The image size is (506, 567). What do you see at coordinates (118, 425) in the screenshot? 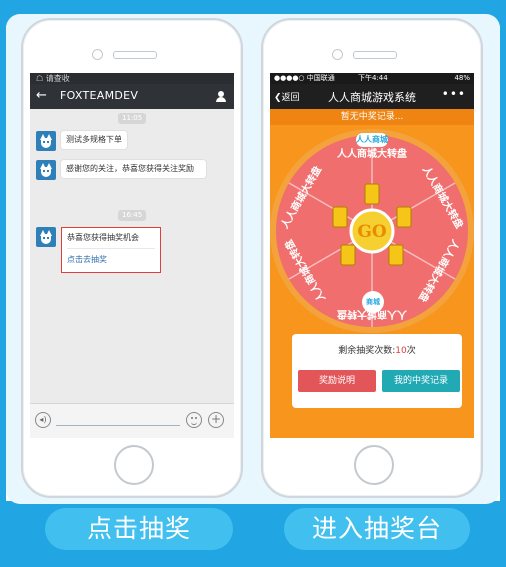
I see `message-input` at bounding box center [118, 425].